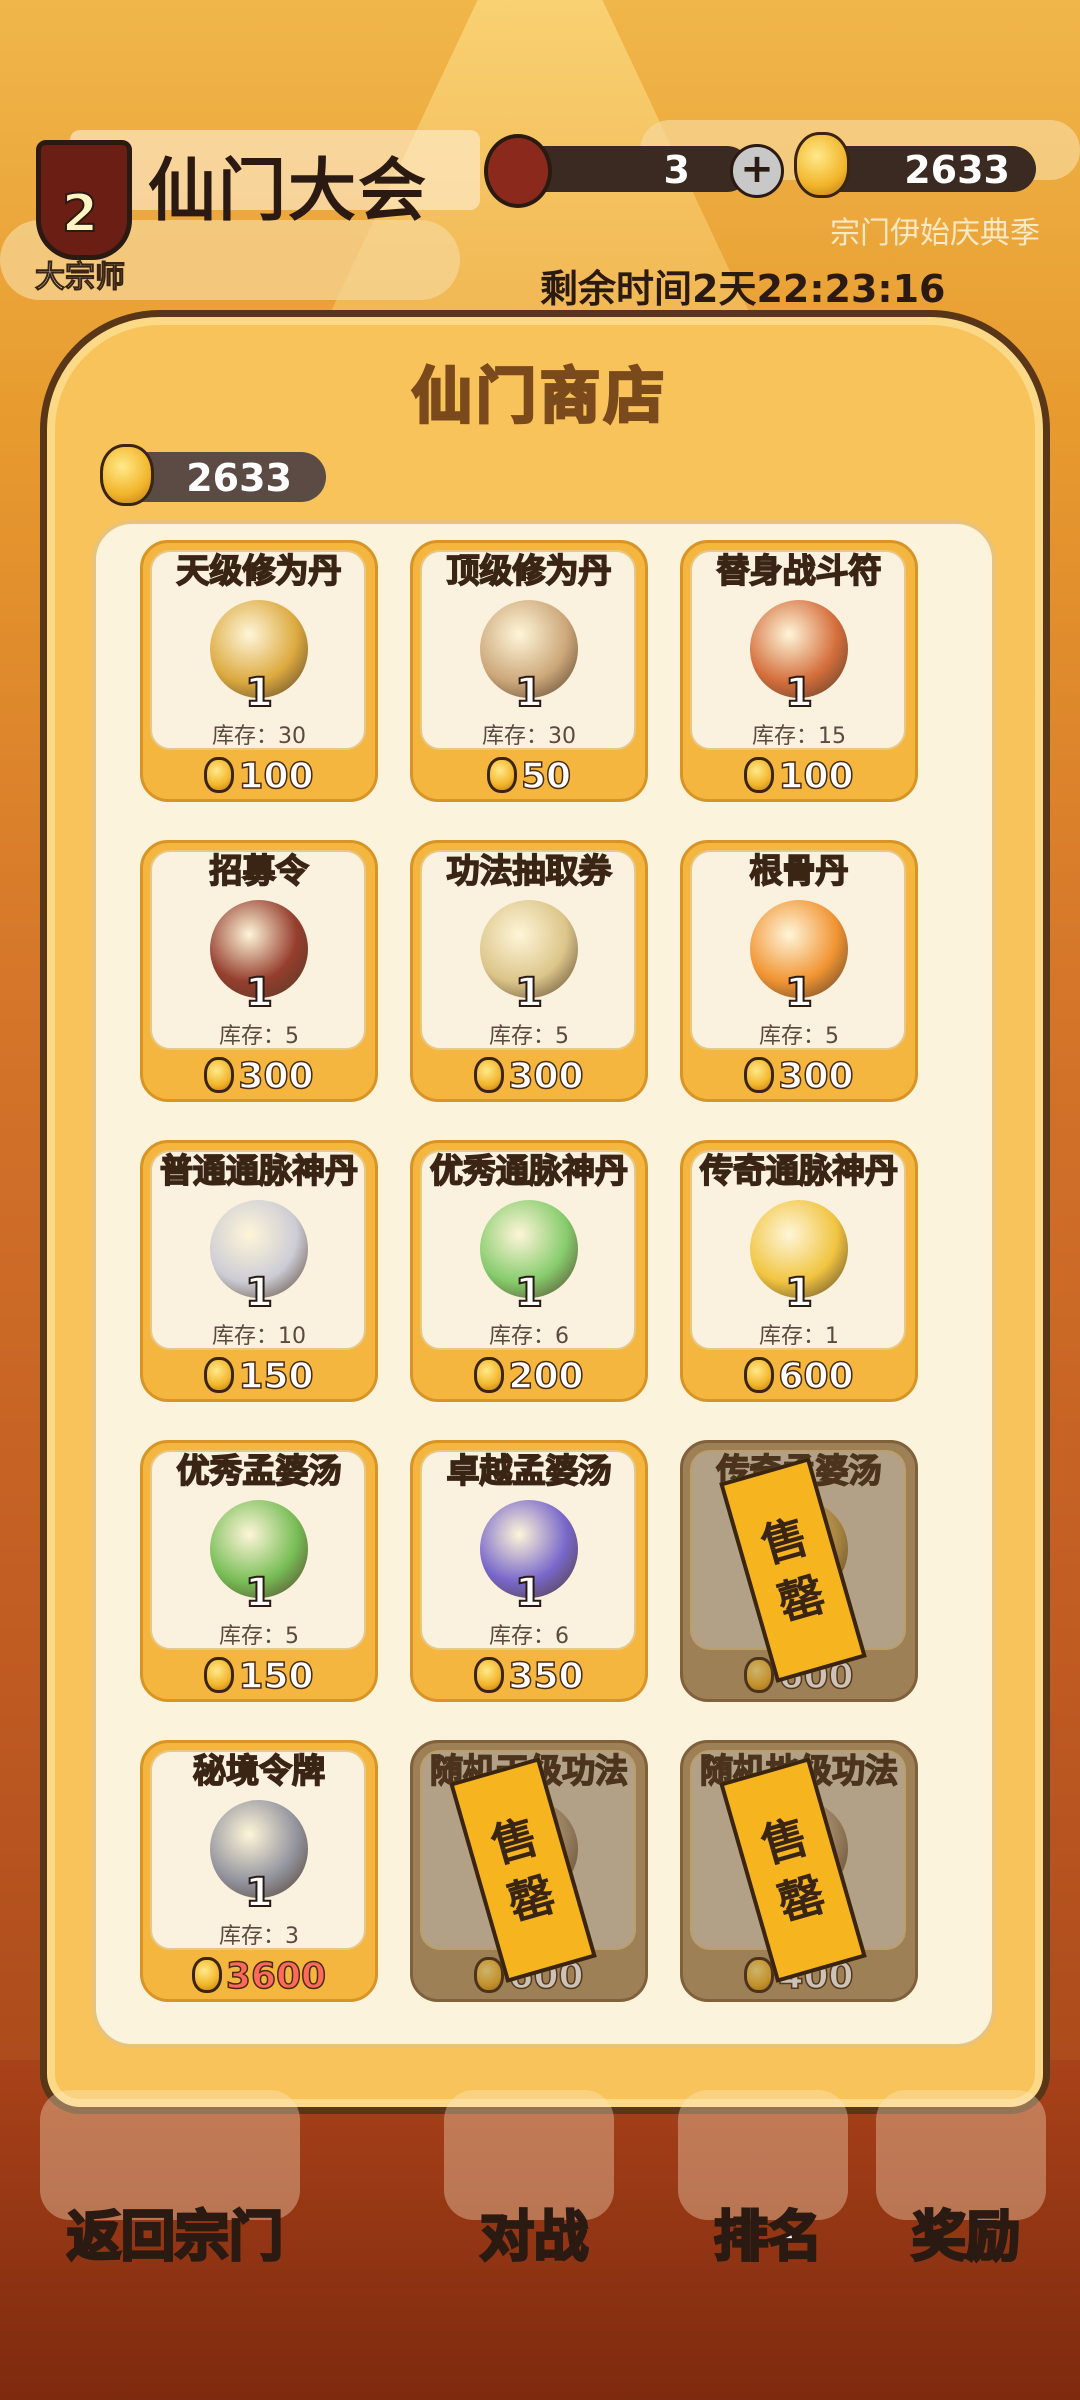  What do you see at coordinates (957, 170) in the screenshot?
I see `currency-amount: 2633` at bounding box center [957, 170].